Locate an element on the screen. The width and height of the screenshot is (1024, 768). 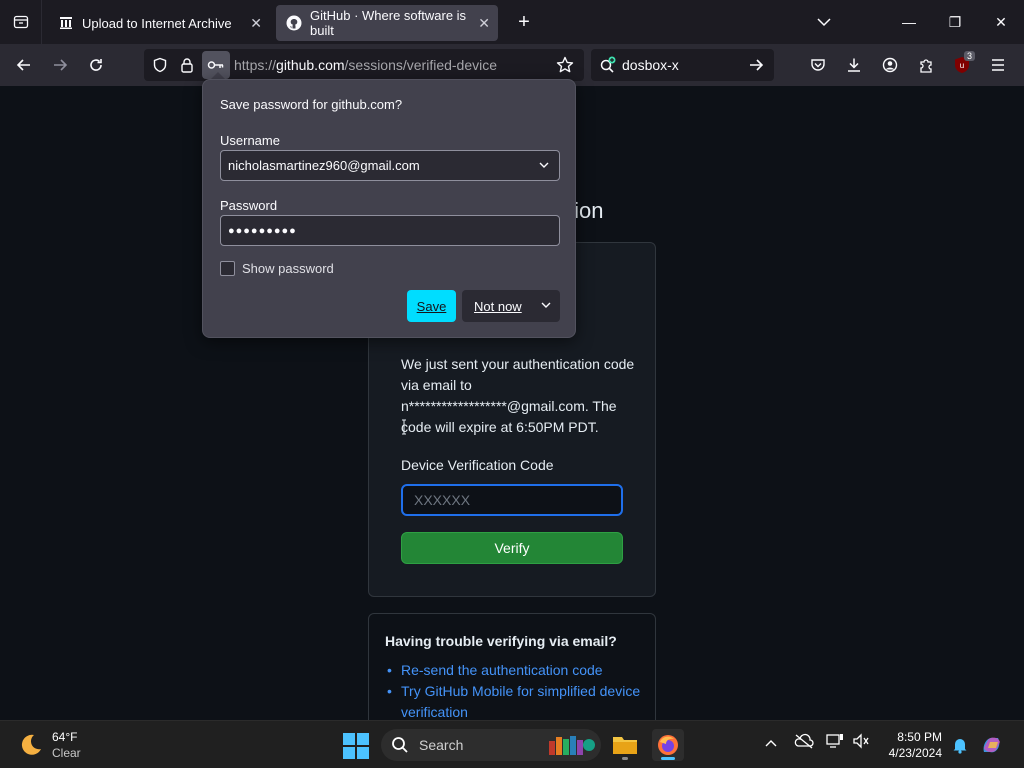
tab-title: Upload to Internet Archive is located at coordinates (157, 23).